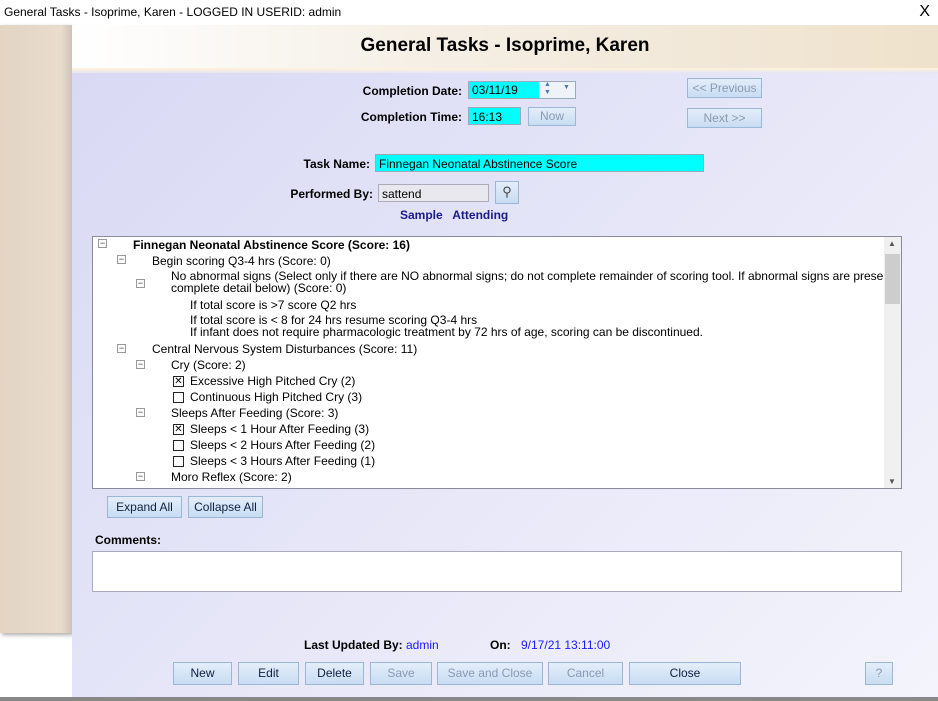 The width and height of the screenshot is (938, 701). I want to click on comments-label: Comments:, so click(128, 540).